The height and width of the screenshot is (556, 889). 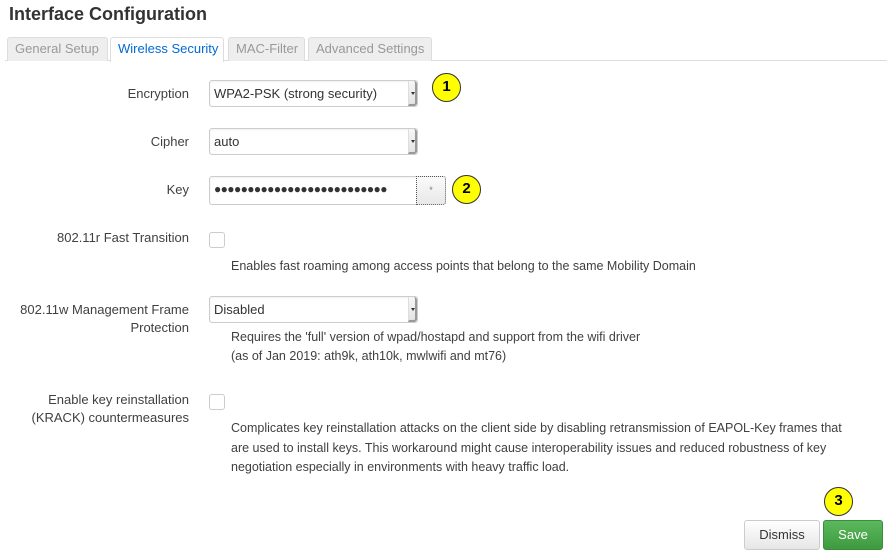 I want to click on mgmt-frame-value: Disabled, so click(x=239, y=309).